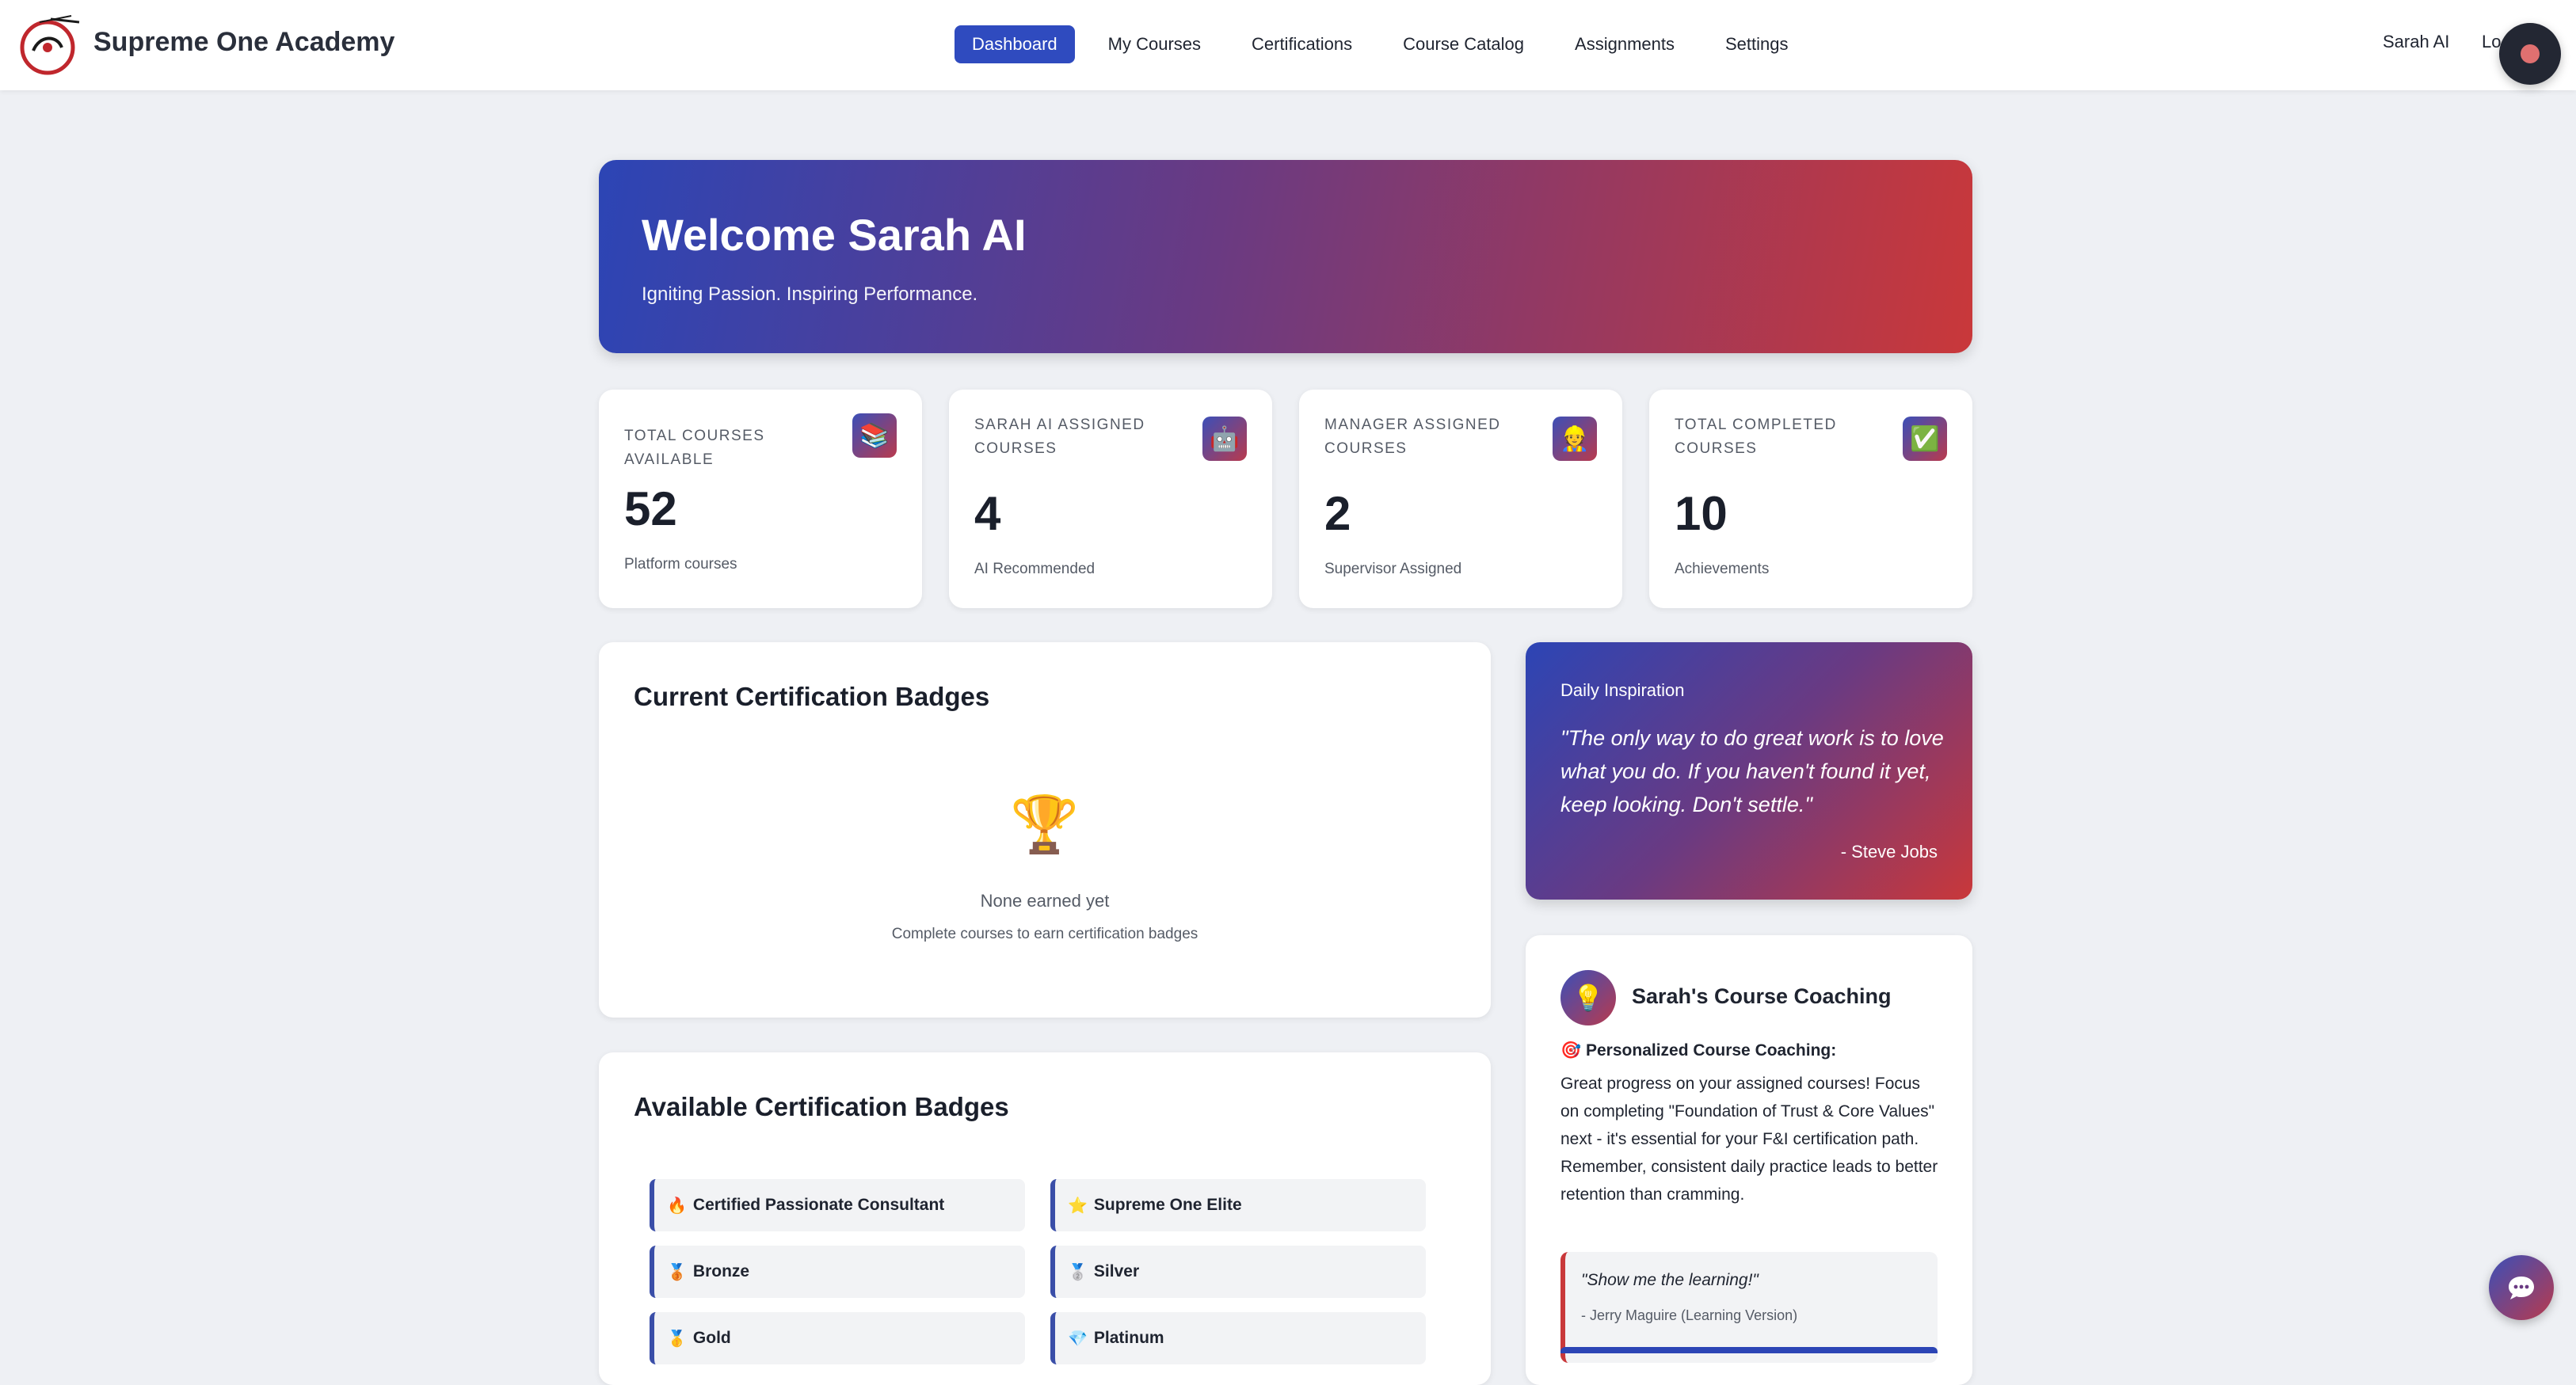 The height and width of the screenshot is (1385, 2576). I want to click on chat-bubble-icon, so click(2522, 1288).